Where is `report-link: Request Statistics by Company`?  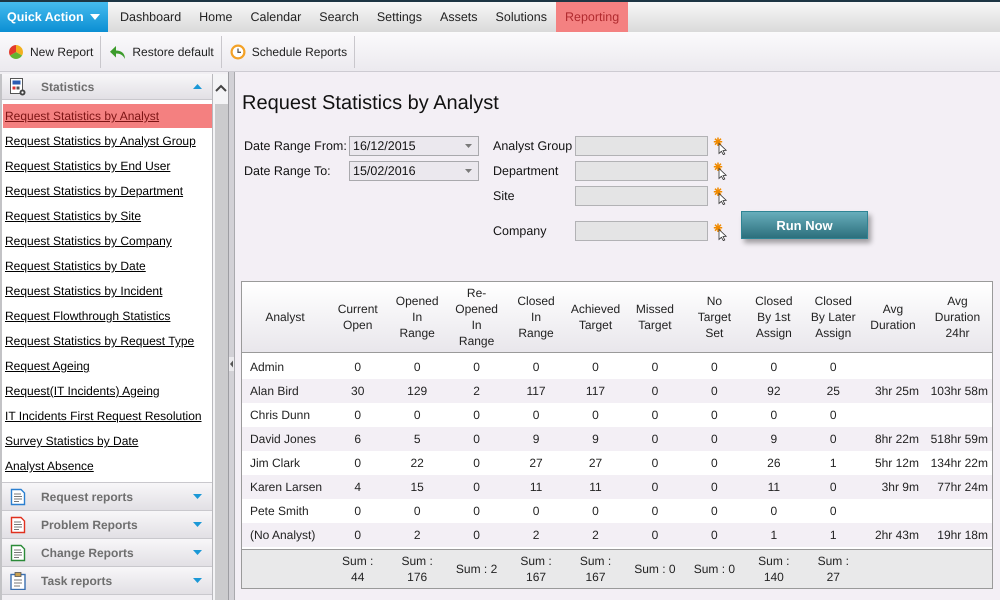
report-link: Request Statistics by Company is located at coordinates (107, 241).